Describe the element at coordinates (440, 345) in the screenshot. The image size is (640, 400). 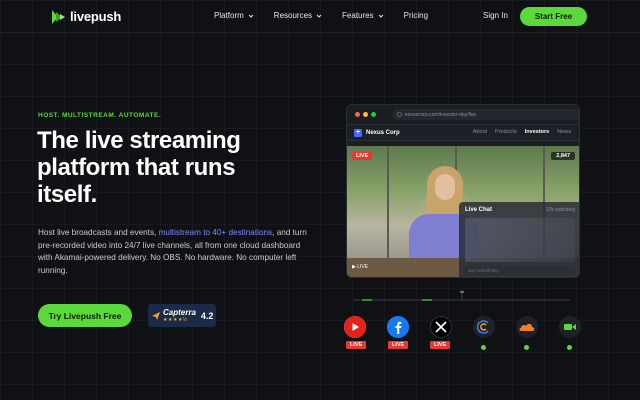
I see `x-live-badge: LIVE` at that location.